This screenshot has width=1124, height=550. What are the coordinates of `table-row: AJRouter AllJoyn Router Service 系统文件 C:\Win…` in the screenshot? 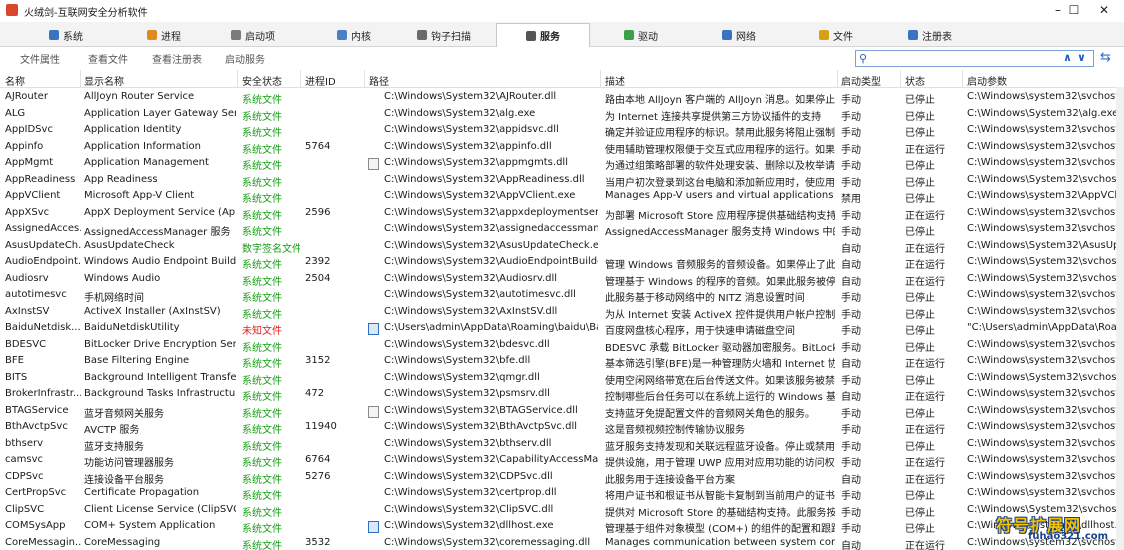 It's located at (562, 97).